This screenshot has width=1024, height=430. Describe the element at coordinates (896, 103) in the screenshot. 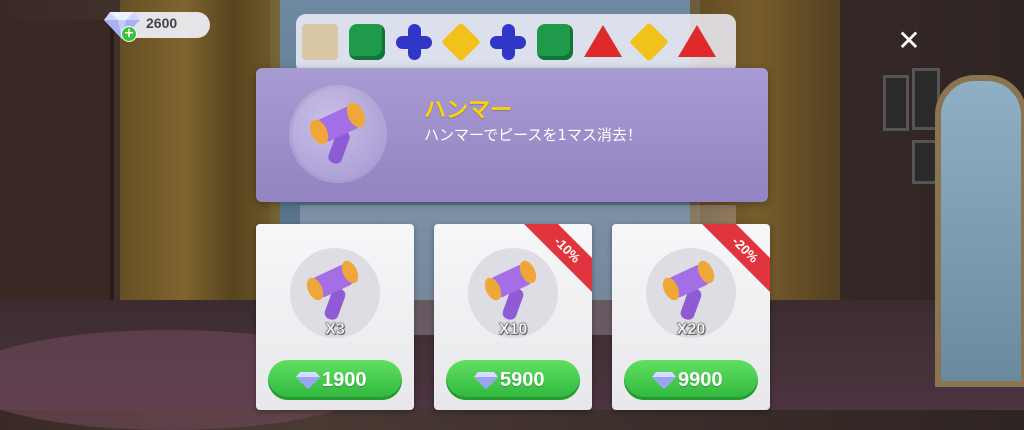

I see `wall-frame` at that location.